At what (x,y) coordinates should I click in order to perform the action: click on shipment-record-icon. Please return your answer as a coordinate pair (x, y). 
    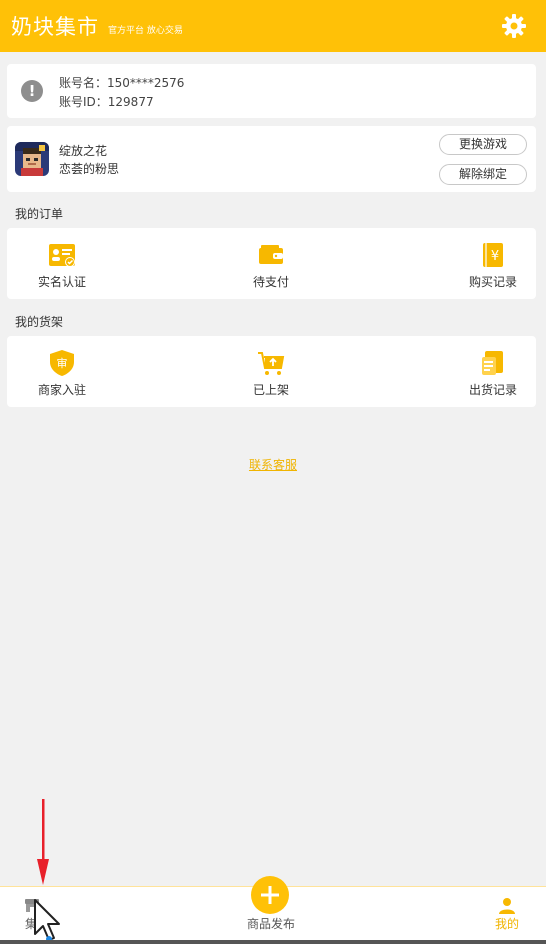
    Looking at the image, I should click on (492, 363).